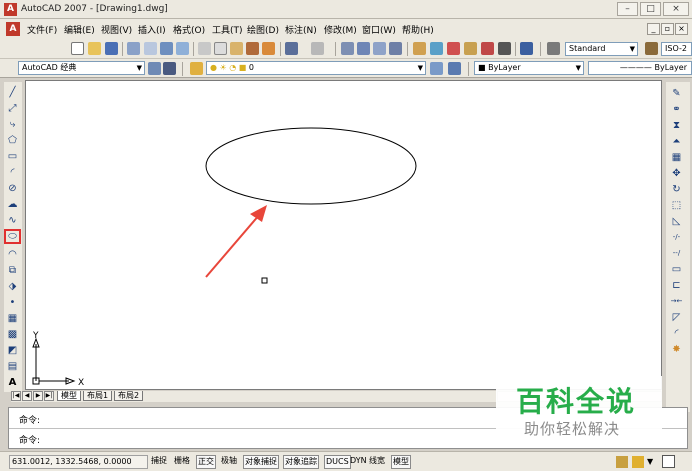 This screenshot has height=471, width=692. What do you see at coordinates (169, 68) in the screenshot?
I see `my-workspace-icon` at bounding box center [169, 68].